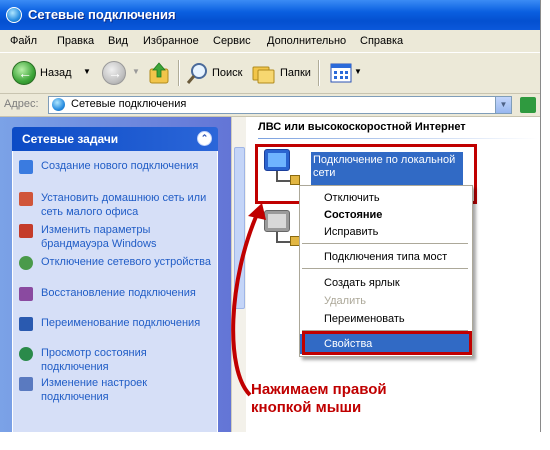 The image size is (550, 450). I want to click on annotation-text: Нажимаем правой кнопкой мыши, so click(319, 399).